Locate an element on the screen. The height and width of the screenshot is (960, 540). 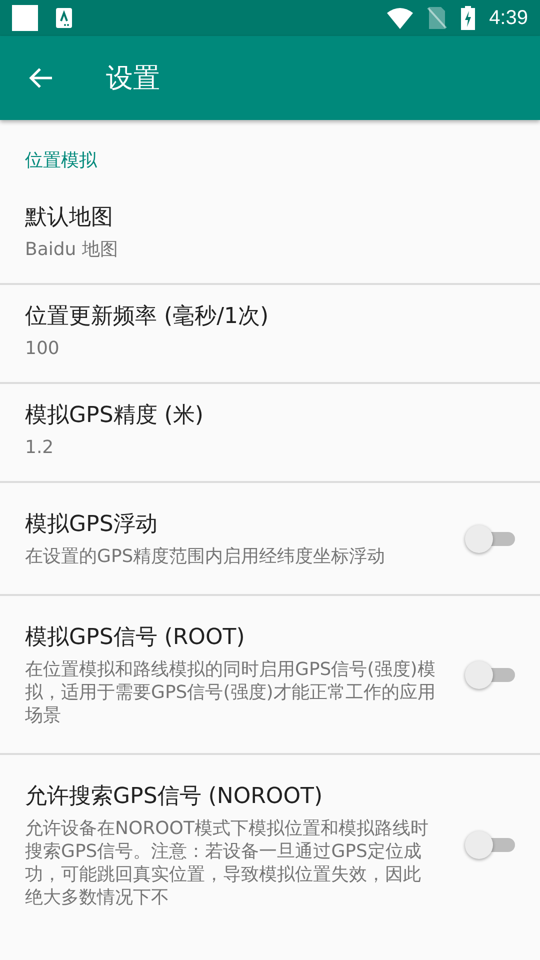
category-title: 位置模拟 is located at coordinates (61, 161).